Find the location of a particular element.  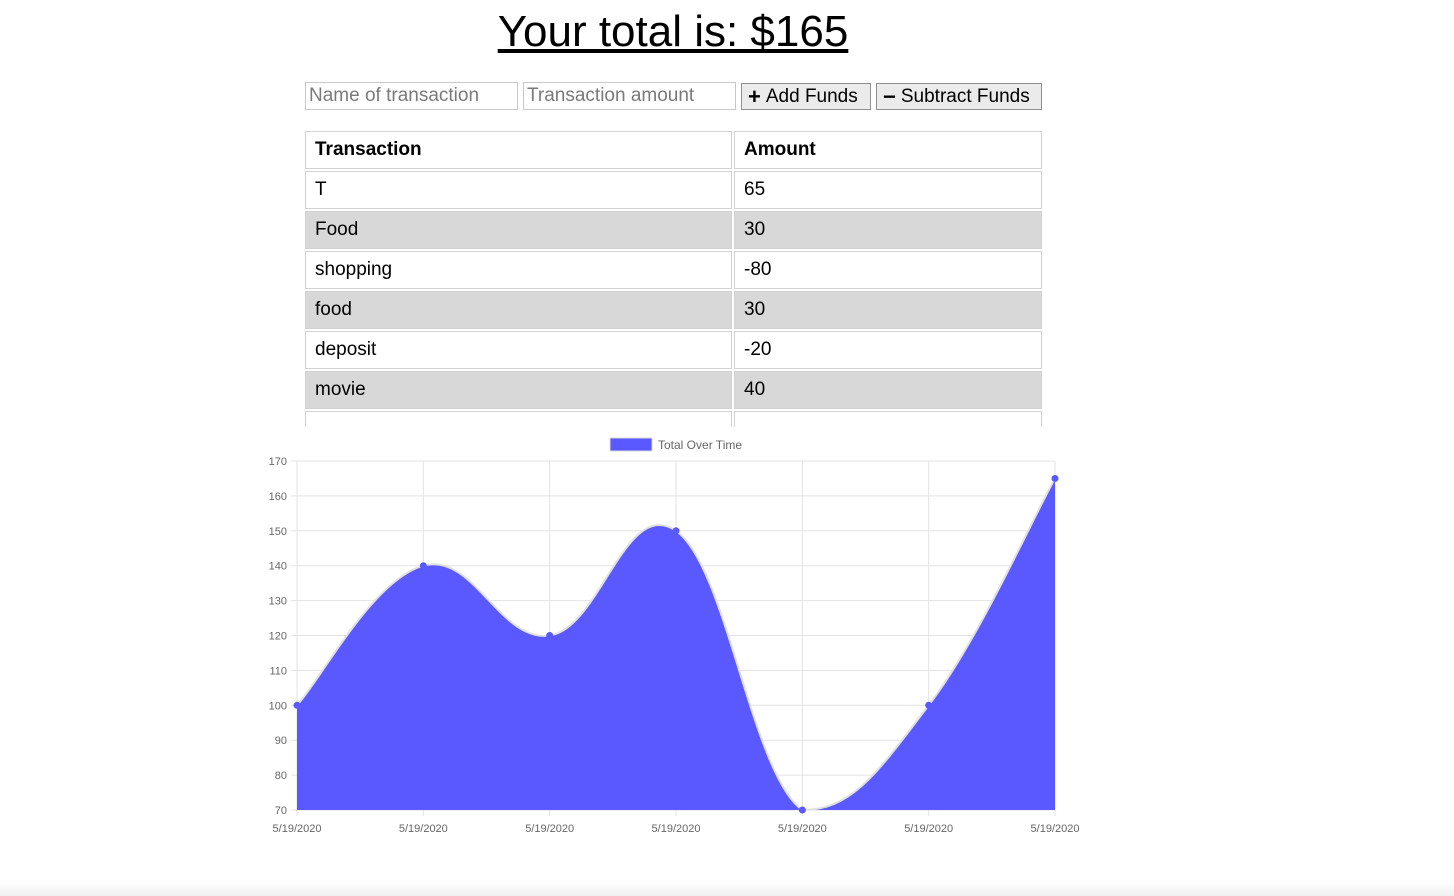

transaction-name-cell: shopping is located at coordinates (518, 270).